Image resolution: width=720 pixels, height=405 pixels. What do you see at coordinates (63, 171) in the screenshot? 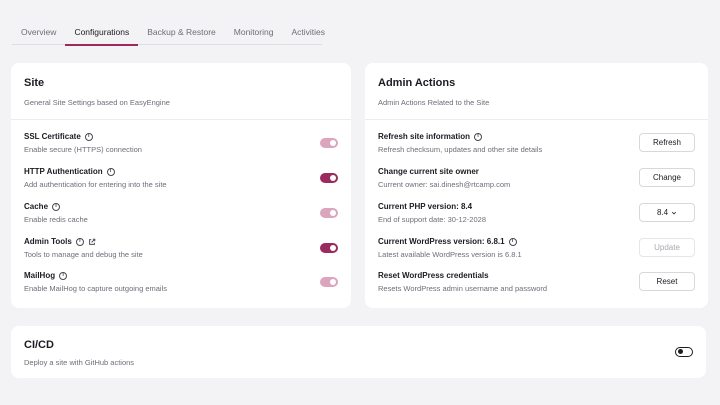
I see `setting-title: HTTP Authentication` at bounding box center [63, 171].